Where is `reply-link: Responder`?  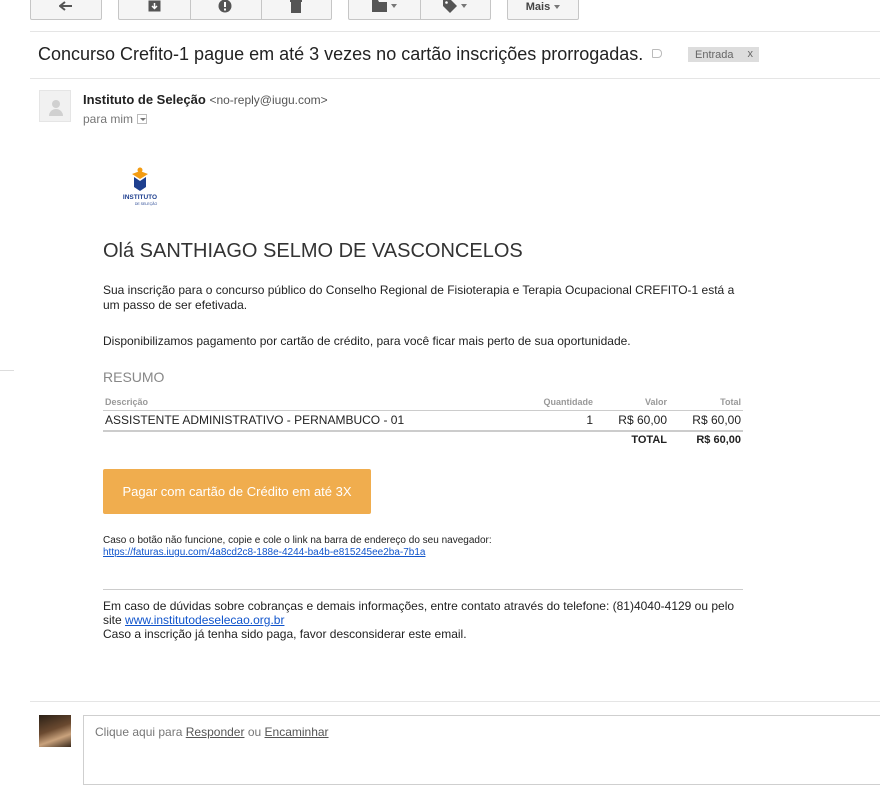 reply-link: Responder is located at coordinates (215, 732).